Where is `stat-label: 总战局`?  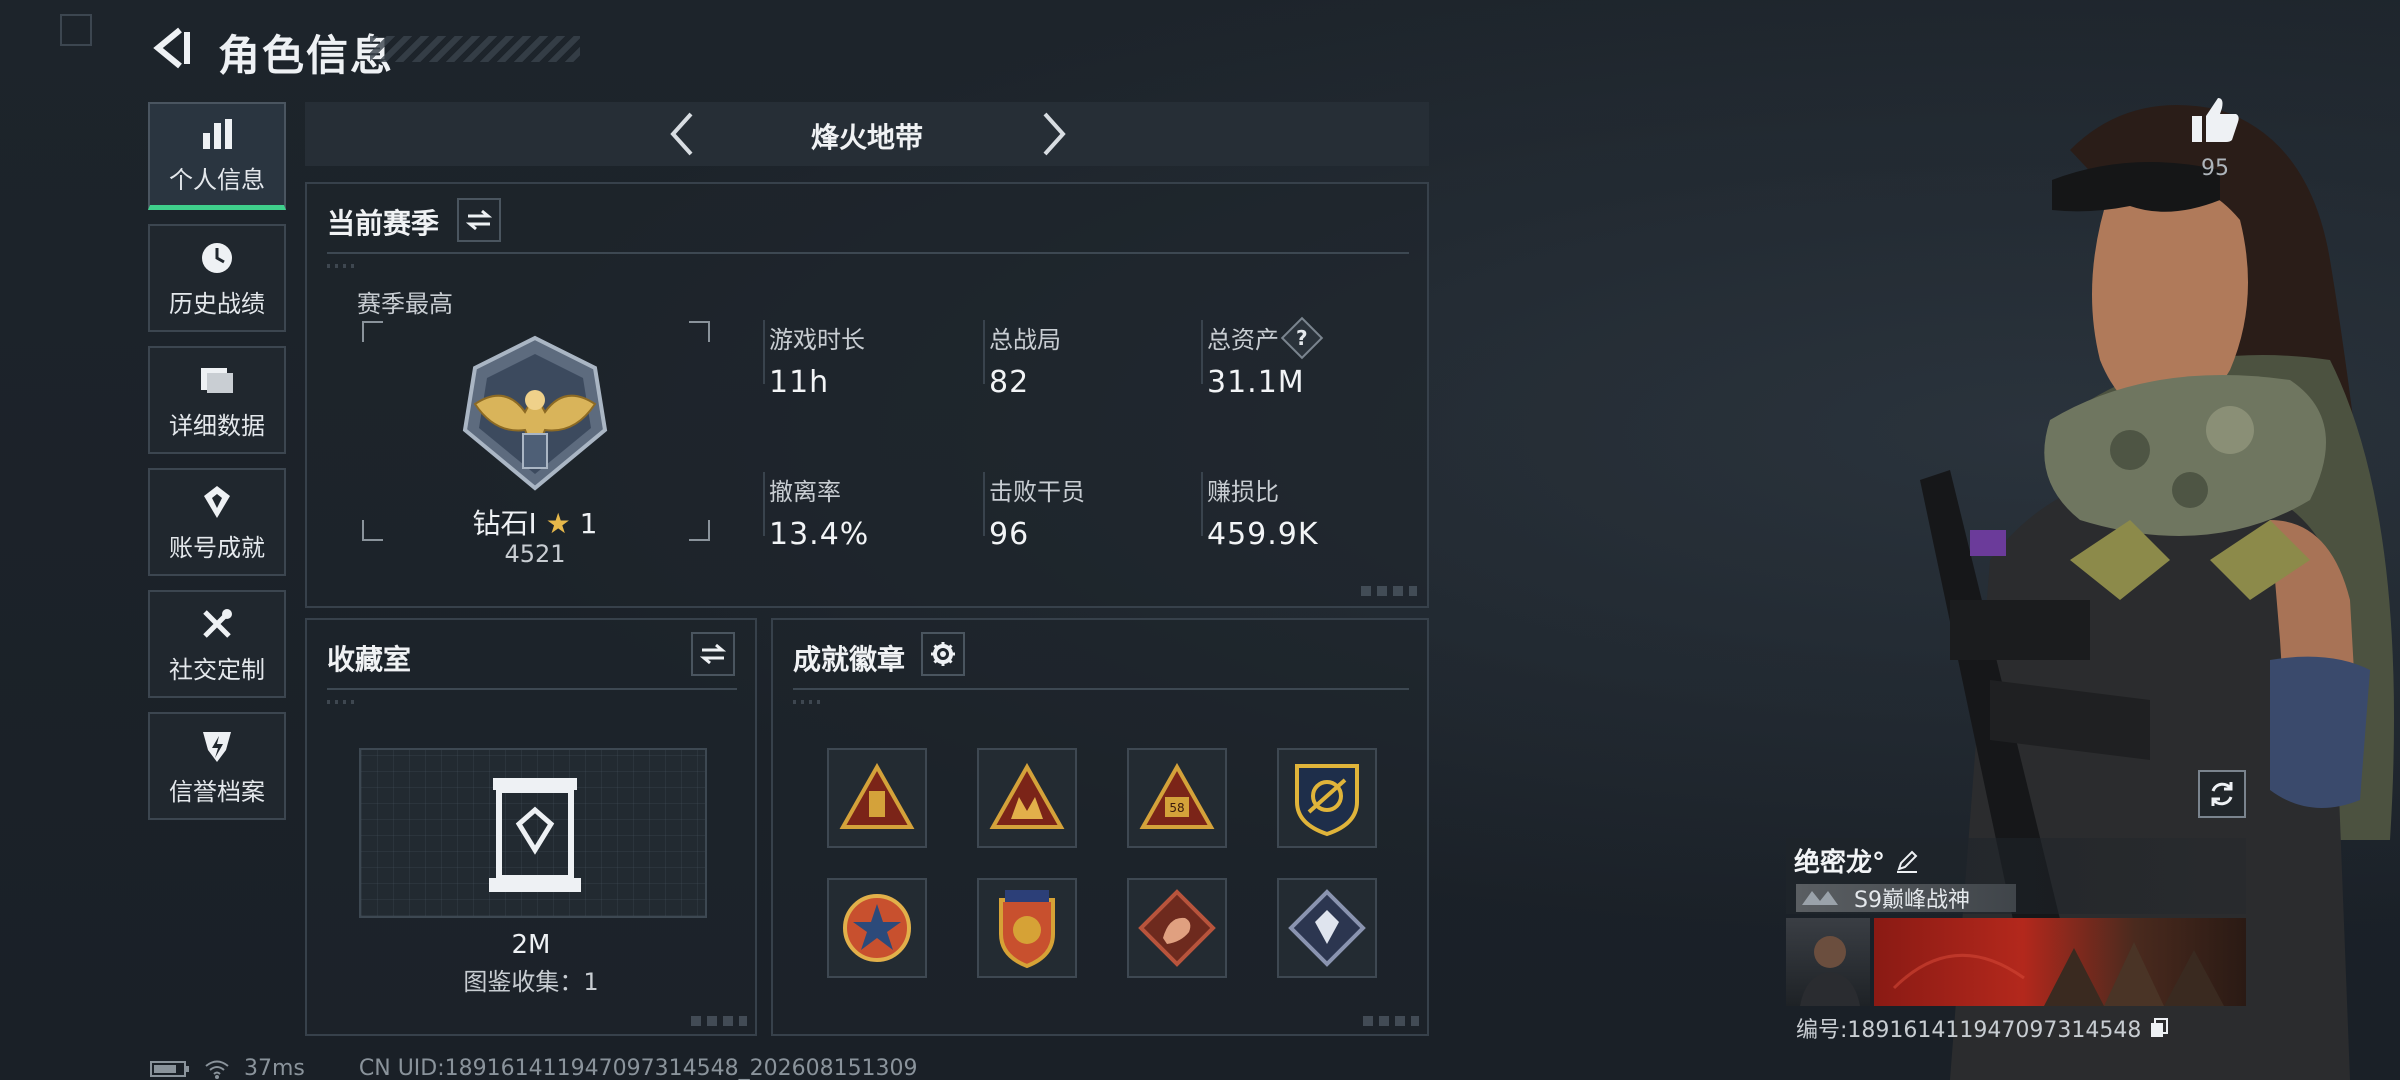
stat-label: 总战局 is located at coordinates (1025, 340).